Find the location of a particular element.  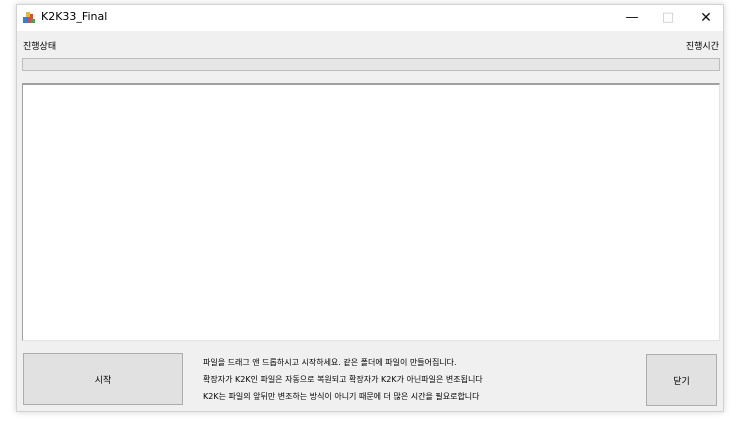

elapsed-time-label: 진행시간 is located at coordinates (702, 47).